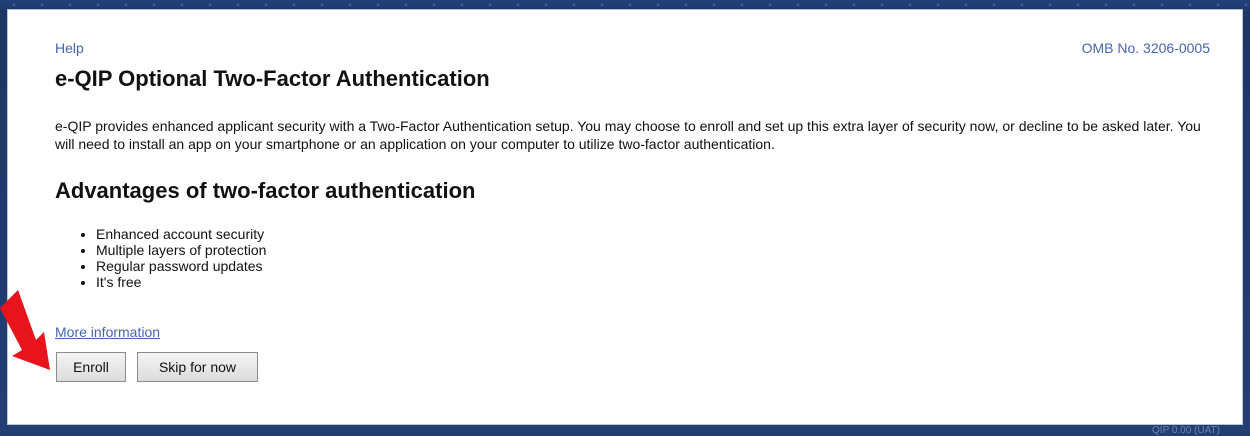  I want to click on list-item: Multiple layers of protection, so click(181, 250).